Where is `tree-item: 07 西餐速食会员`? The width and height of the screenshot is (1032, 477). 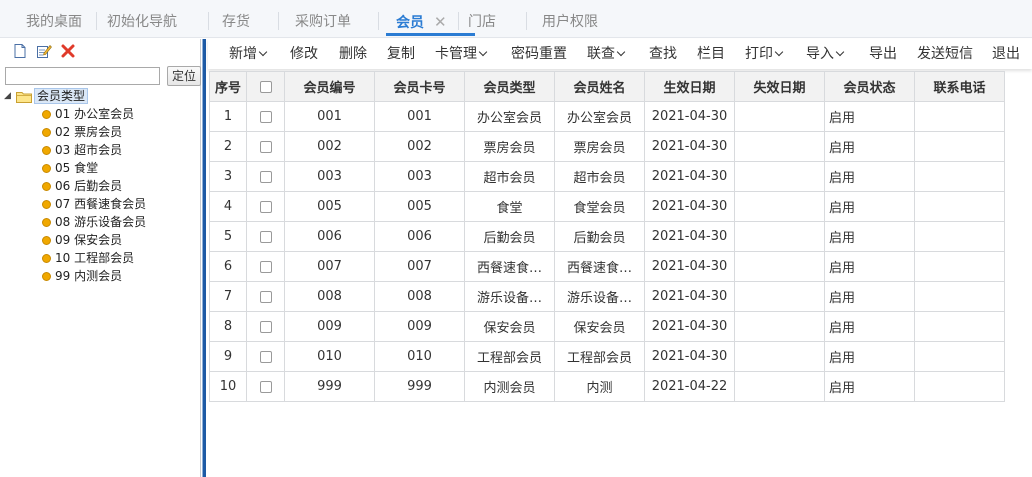
tree-item: 07 西餐速食会员 is located at coordinates (100, 204).